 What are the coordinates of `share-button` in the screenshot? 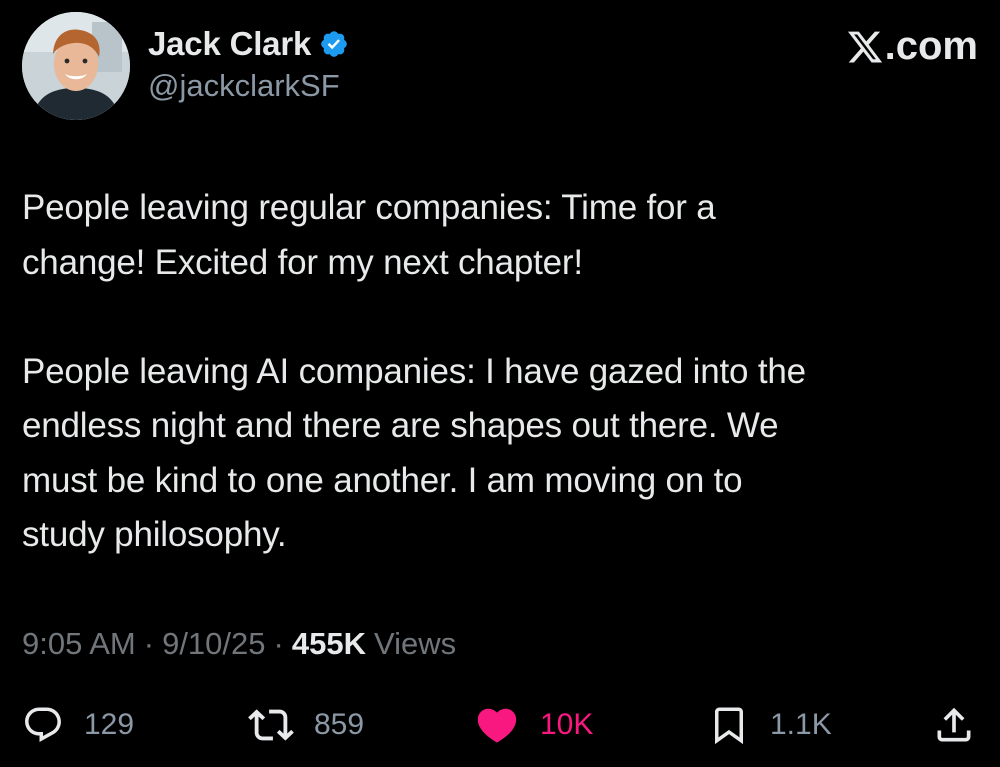 It's located at (954, 725).